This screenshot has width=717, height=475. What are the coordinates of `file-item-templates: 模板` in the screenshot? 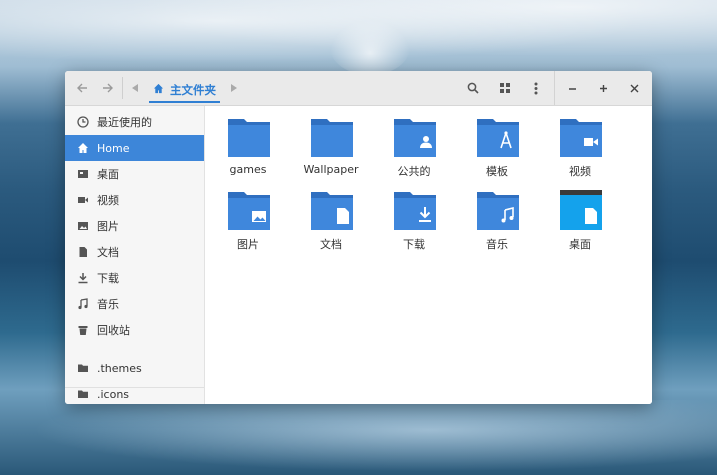 It's located at (497, 142).